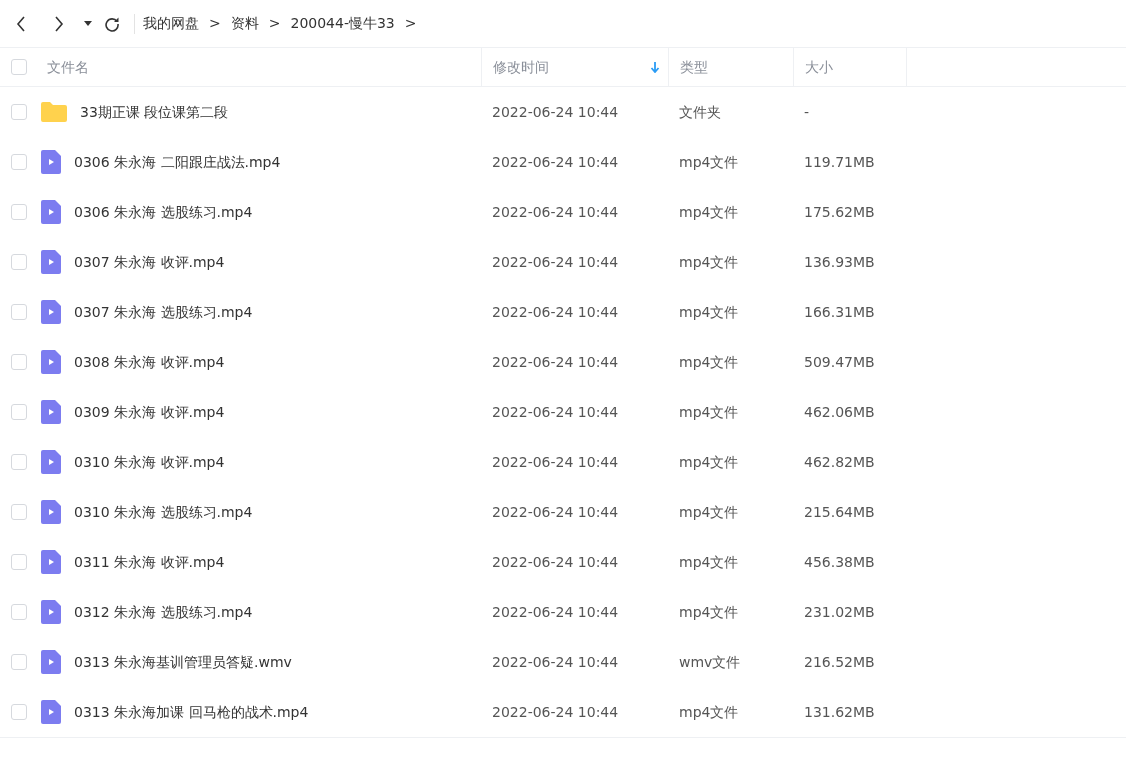 This screenshot has height=770, width=1126. What do you see at coordinates (839, 212) in the screenshot?
I see `file-size: 175.62MB` at bounding box center [839, 212].